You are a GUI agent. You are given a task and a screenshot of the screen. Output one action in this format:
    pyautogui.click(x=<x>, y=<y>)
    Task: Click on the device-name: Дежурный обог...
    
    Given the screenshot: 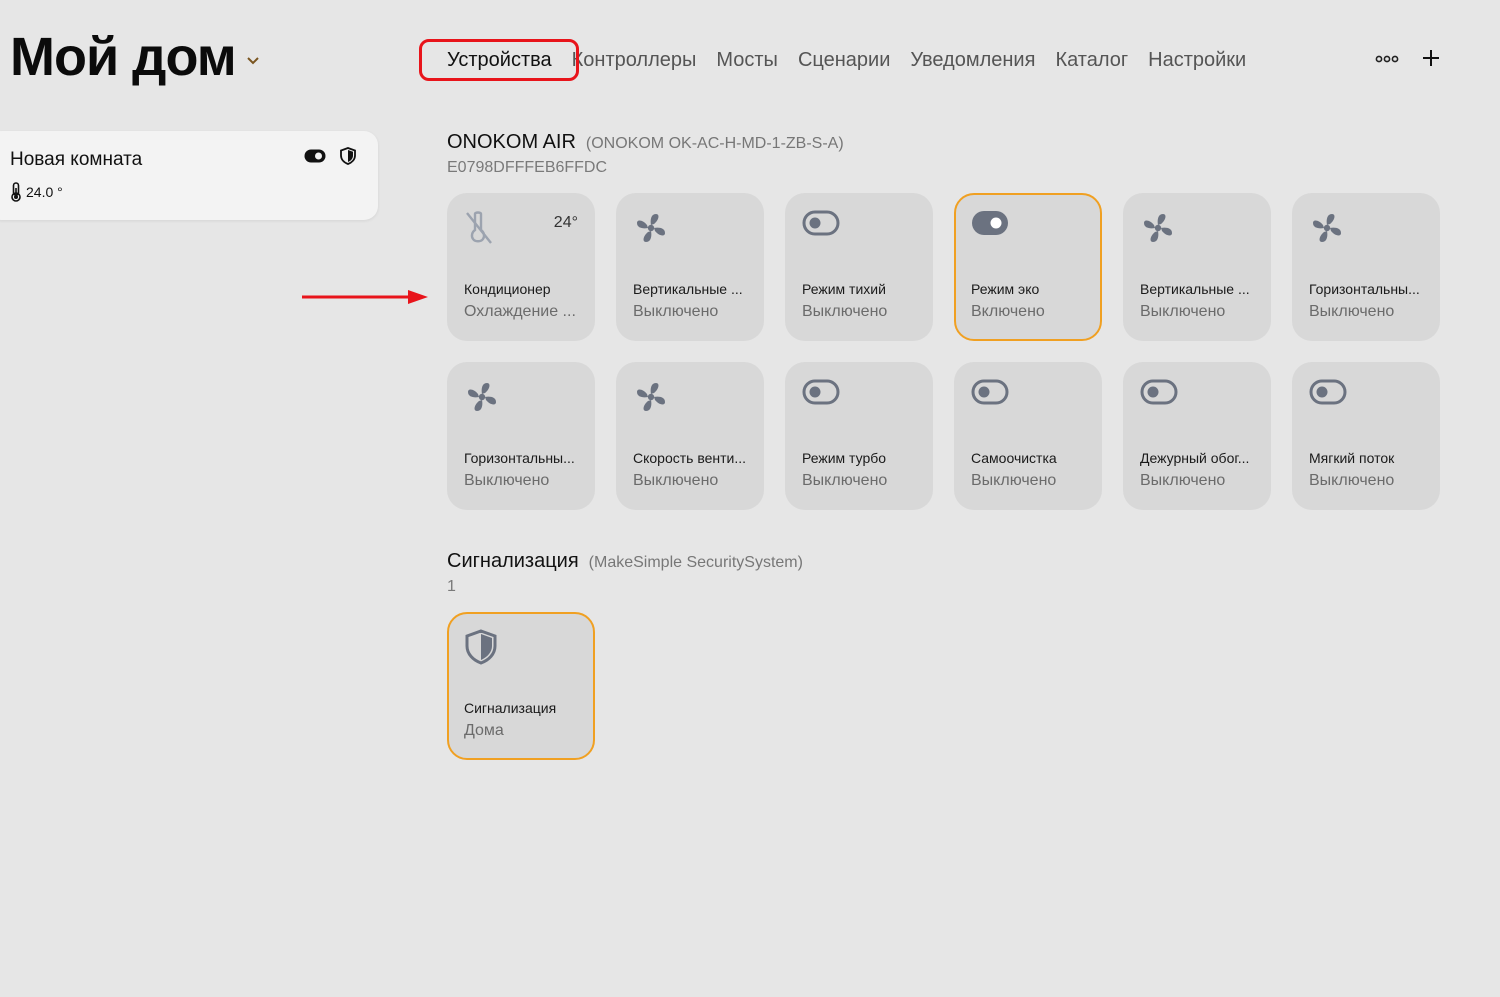 What is the action you would take?
    pyautogui.click(x=1195, y=458)
    